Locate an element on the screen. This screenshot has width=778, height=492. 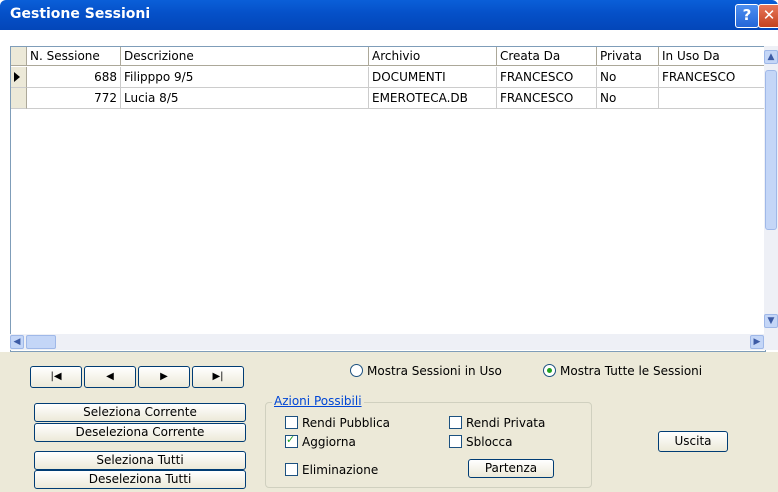
cell-archivio: EMEROTECA.DB is located at coordinates (433, 98).